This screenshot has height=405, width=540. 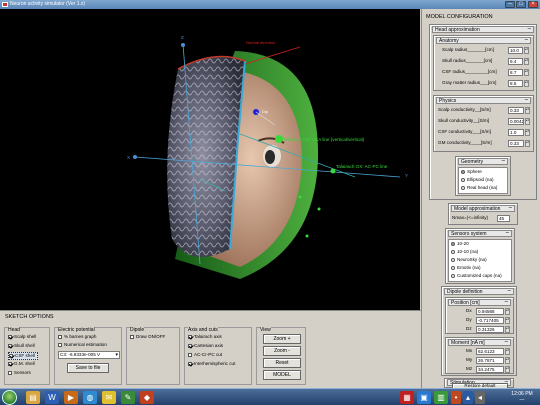 I want to click on interhemispheric-cut-checkbox: Interhemispheric cut, so click(x=211, y=364).